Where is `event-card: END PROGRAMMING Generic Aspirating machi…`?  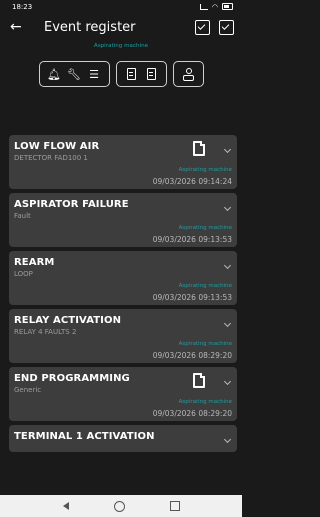 event-card: END PROGRAMMING Generic Aspirating machi… is located at coordinates (123, 394).